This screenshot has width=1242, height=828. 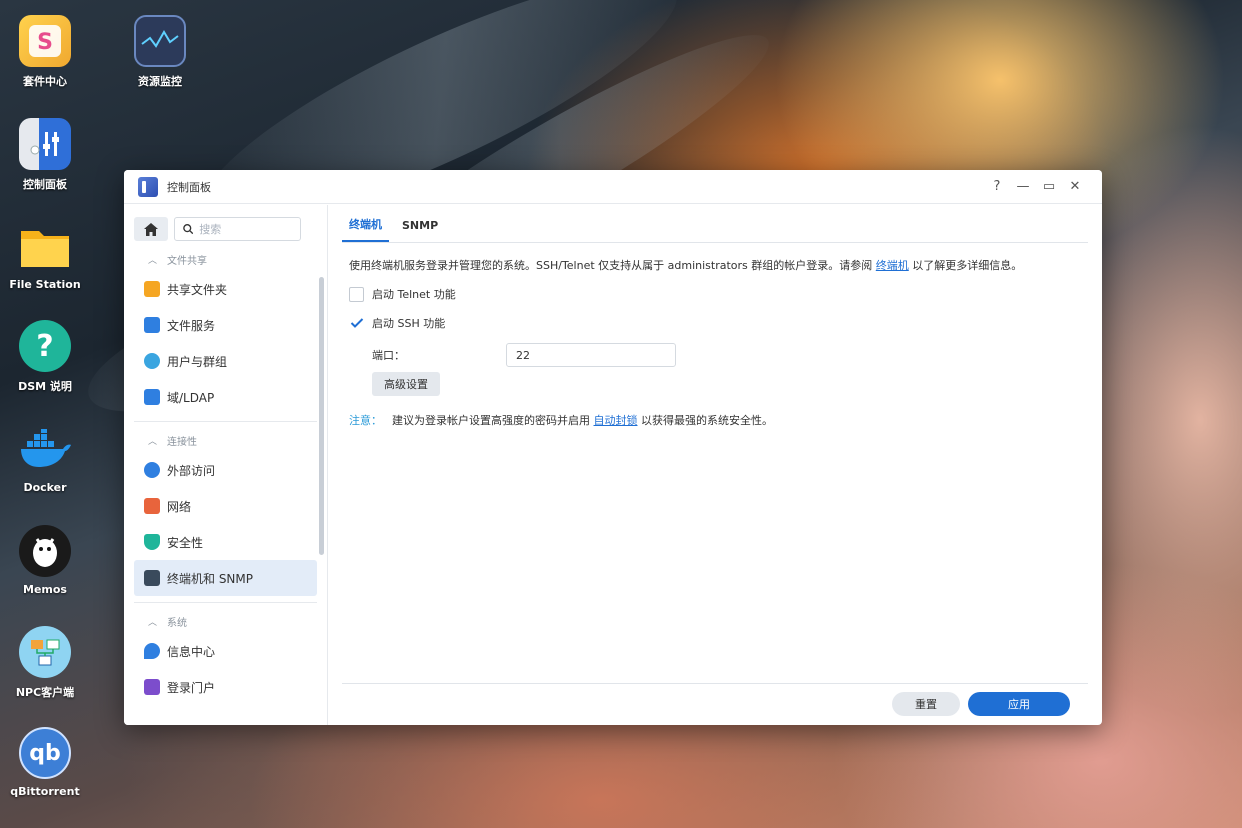 What do you see at coordinates (45, 144) in the screenshot?
I see `control-panel-icon` at bounding box center [45, 144].